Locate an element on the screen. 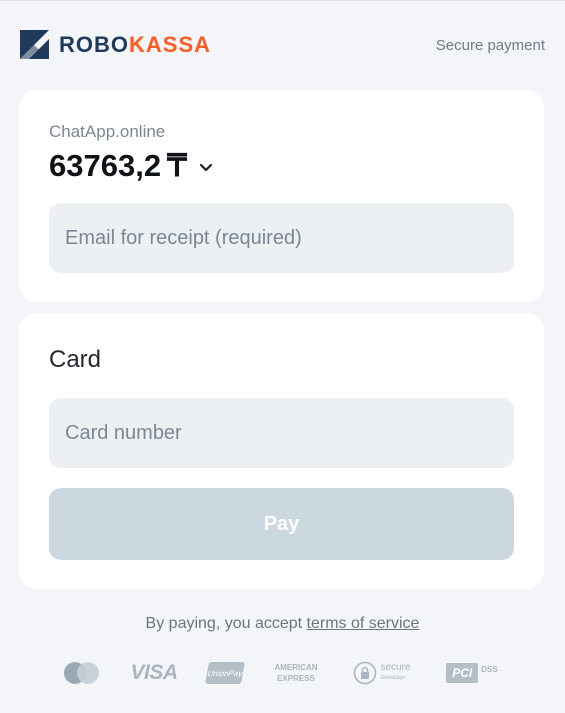 Image resolution: width=565 pixels, height=713 pixels. amex-line2: EXPRESS is located at coordinates (296, 678).